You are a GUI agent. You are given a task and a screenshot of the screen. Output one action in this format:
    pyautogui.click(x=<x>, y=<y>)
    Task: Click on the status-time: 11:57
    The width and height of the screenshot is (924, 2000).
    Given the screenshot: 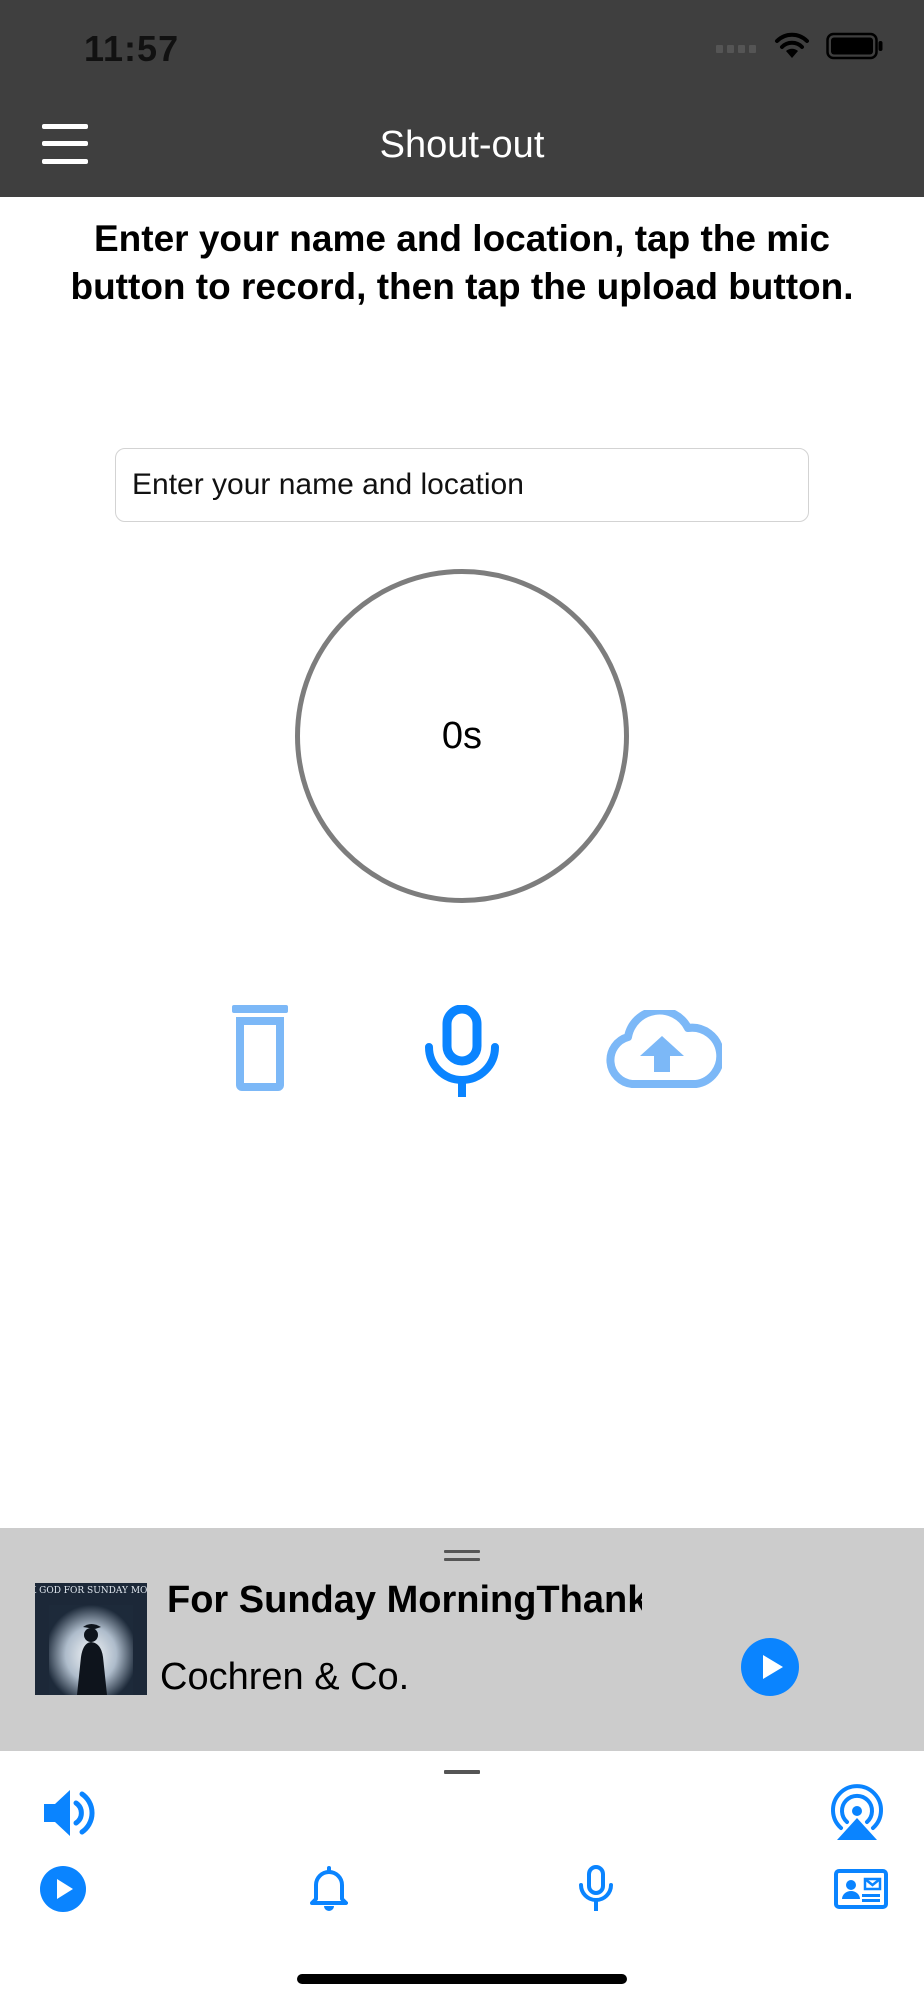 What is the action you would take?
    pyautogui.click(x=132, y=48)
    